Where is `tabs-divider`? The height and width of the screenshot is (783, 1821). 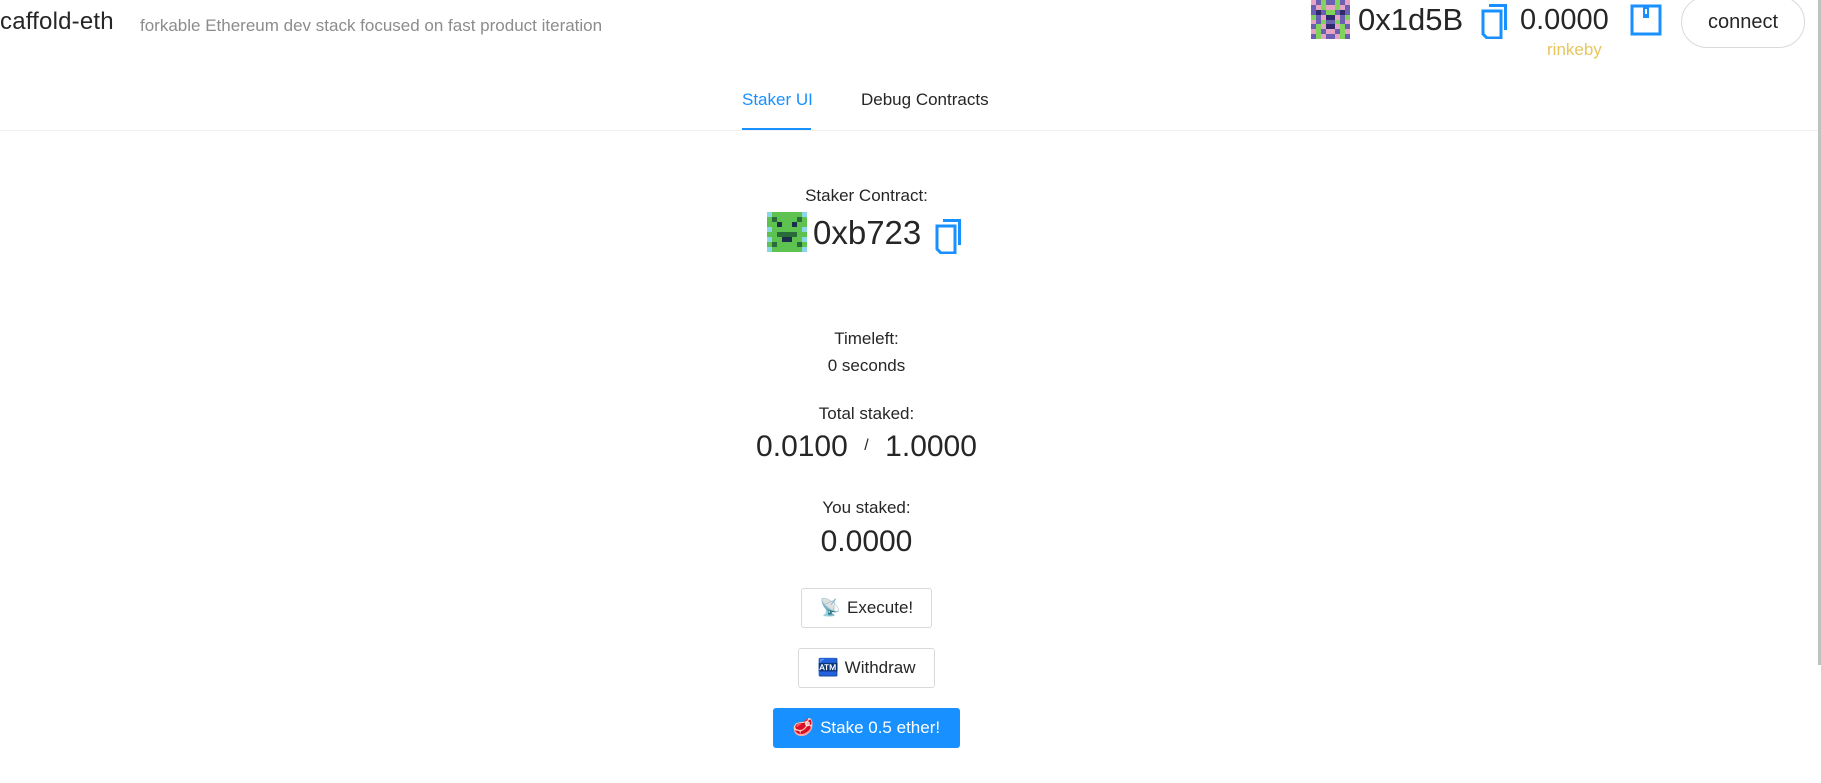 tabs-divider is located at coordinates (909, 130).